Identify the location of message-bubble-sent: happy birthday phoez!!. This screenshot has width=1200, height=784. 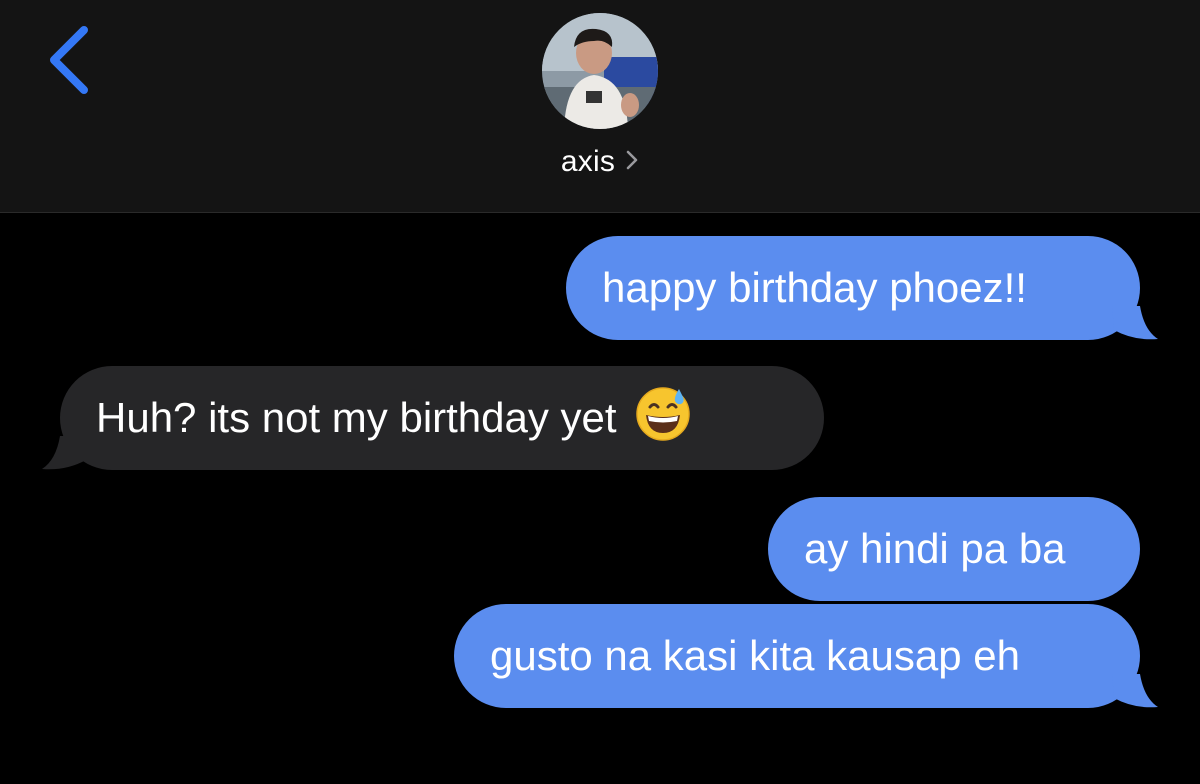
(853, 288).